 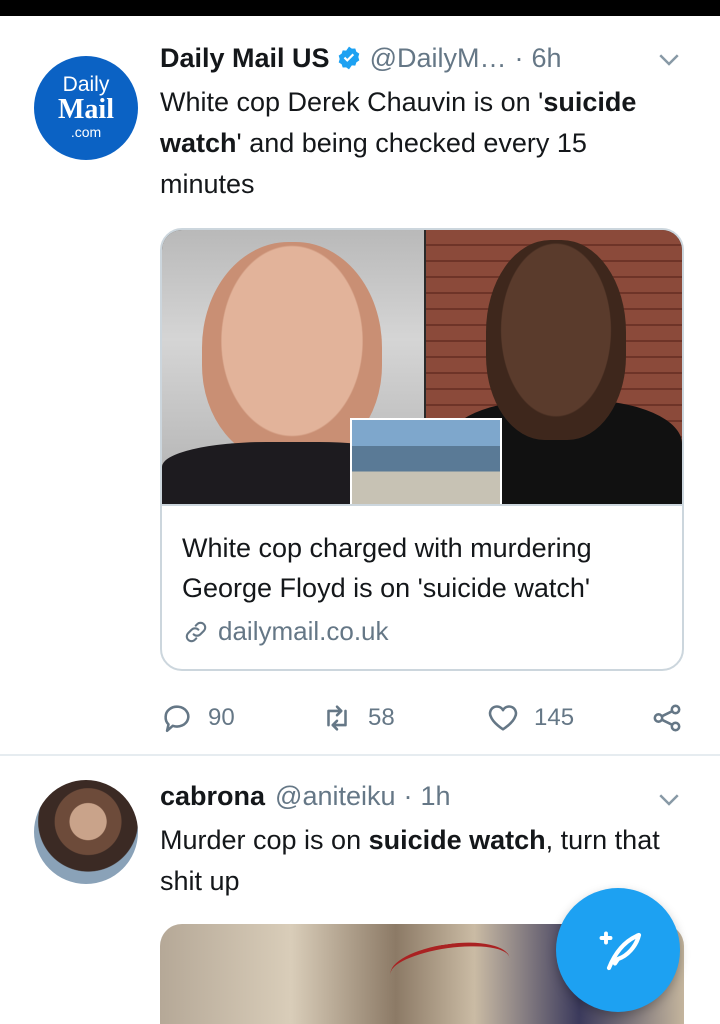 I want to click on tweet-header: Daily Mail US @DailyM… · 6h, so click(x=361, y=58).